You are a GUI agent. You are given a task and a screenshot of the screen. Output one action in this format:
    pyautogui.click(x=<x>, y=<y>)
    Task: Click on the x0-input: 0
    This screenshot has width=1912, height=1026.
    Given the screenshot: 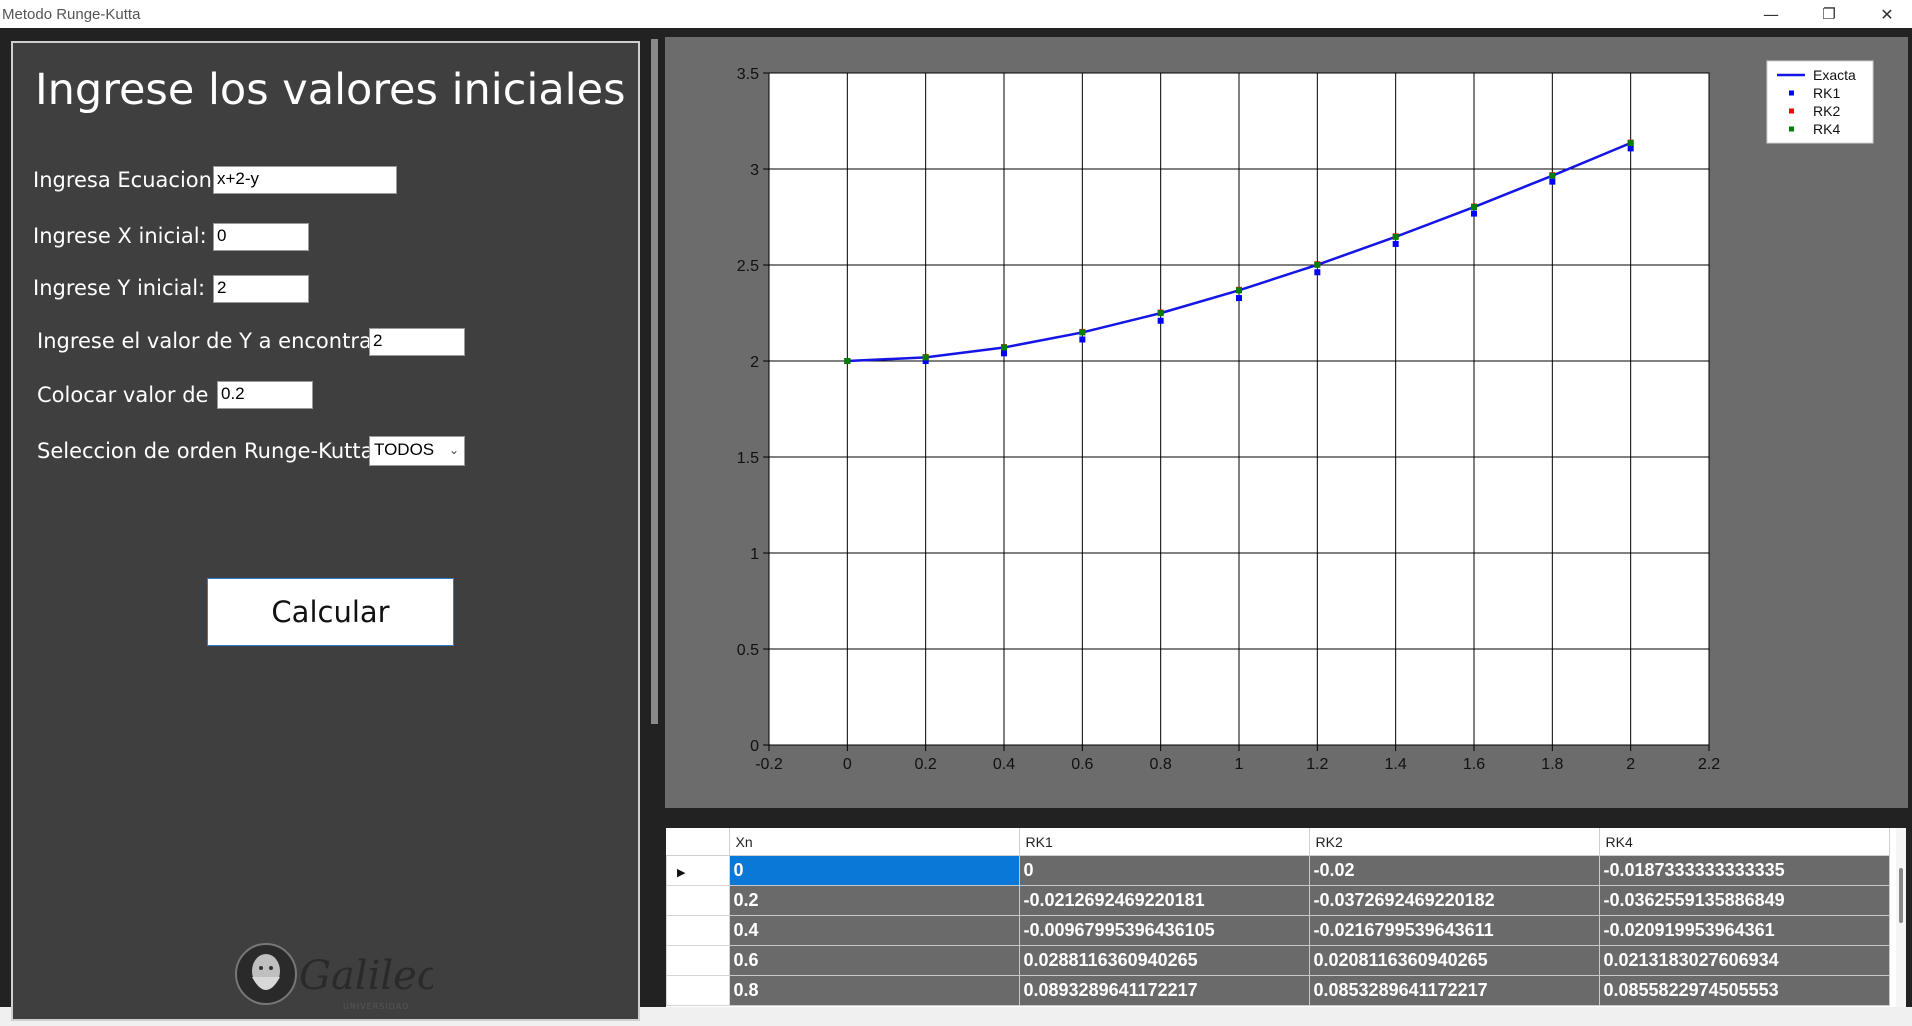 What is the action you would take?
    pyautogui.click(x=261, y=237)
    